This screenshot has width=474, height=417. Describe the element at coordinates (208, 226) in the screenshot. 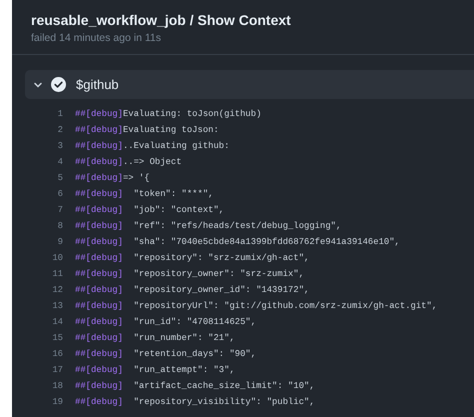

I see `log-line: ##[debug] "ref": "refs/heads/test/debug_logging",` at that location.